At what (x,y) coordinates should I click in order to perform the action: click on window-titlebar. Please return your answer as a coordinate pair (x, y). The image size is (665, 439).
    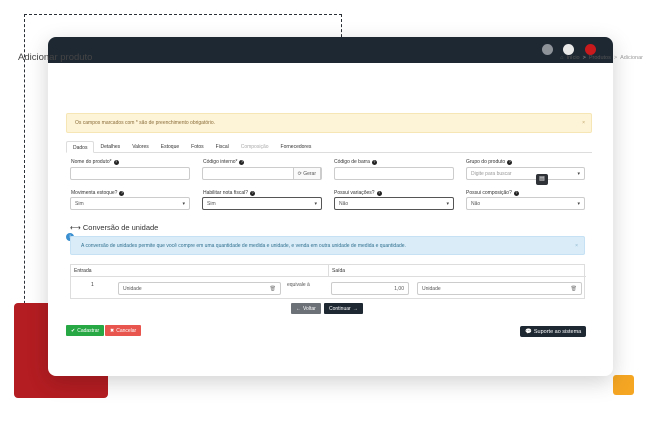
    Looking at the image, I should click on (330, 50).